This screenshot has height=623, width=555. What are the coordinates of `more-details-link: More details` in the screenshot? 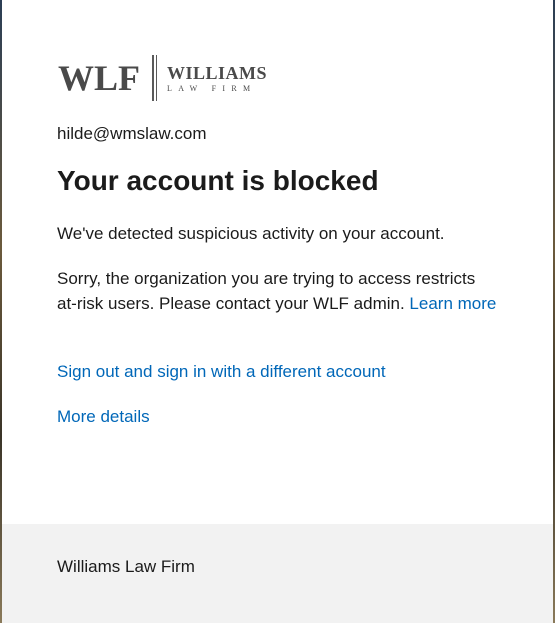 It's located at (103, 417).